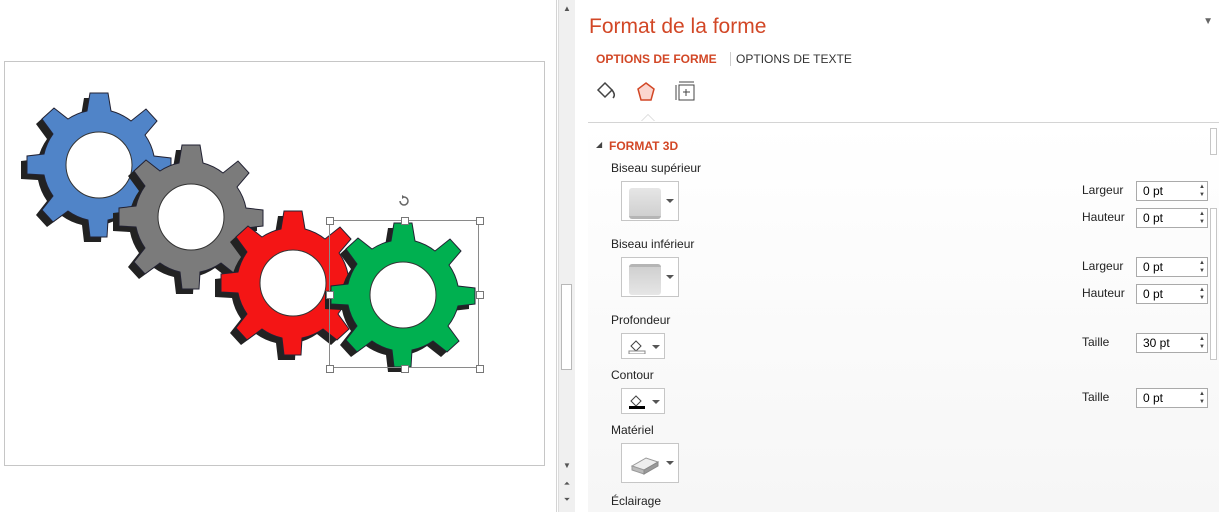  I want to click on contour-size-spinner: 0 pt ▲ ▼, so click(1172, 398).